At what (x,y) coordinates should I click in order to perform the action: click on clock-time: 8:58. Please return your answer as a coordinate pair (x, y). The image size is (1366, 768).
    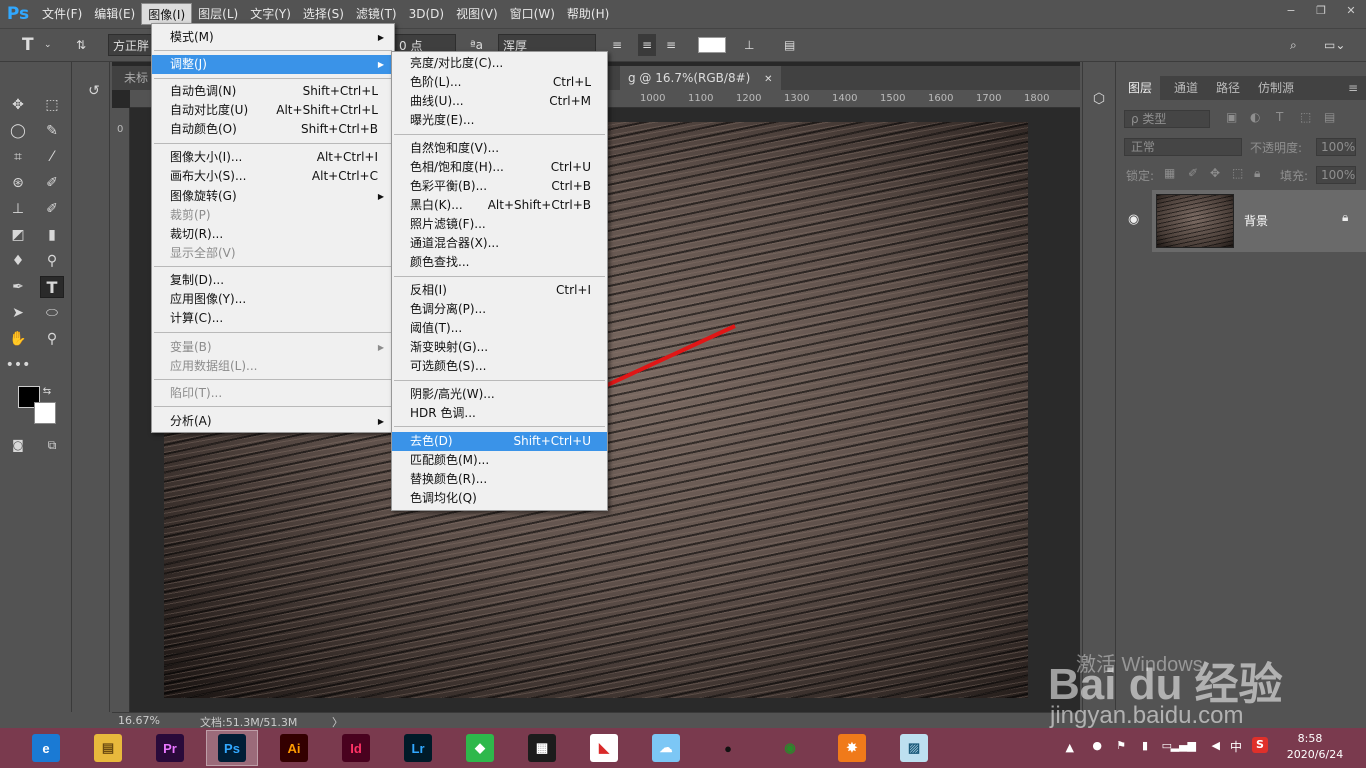
    Looking at the image, I should click on (1310, 738).